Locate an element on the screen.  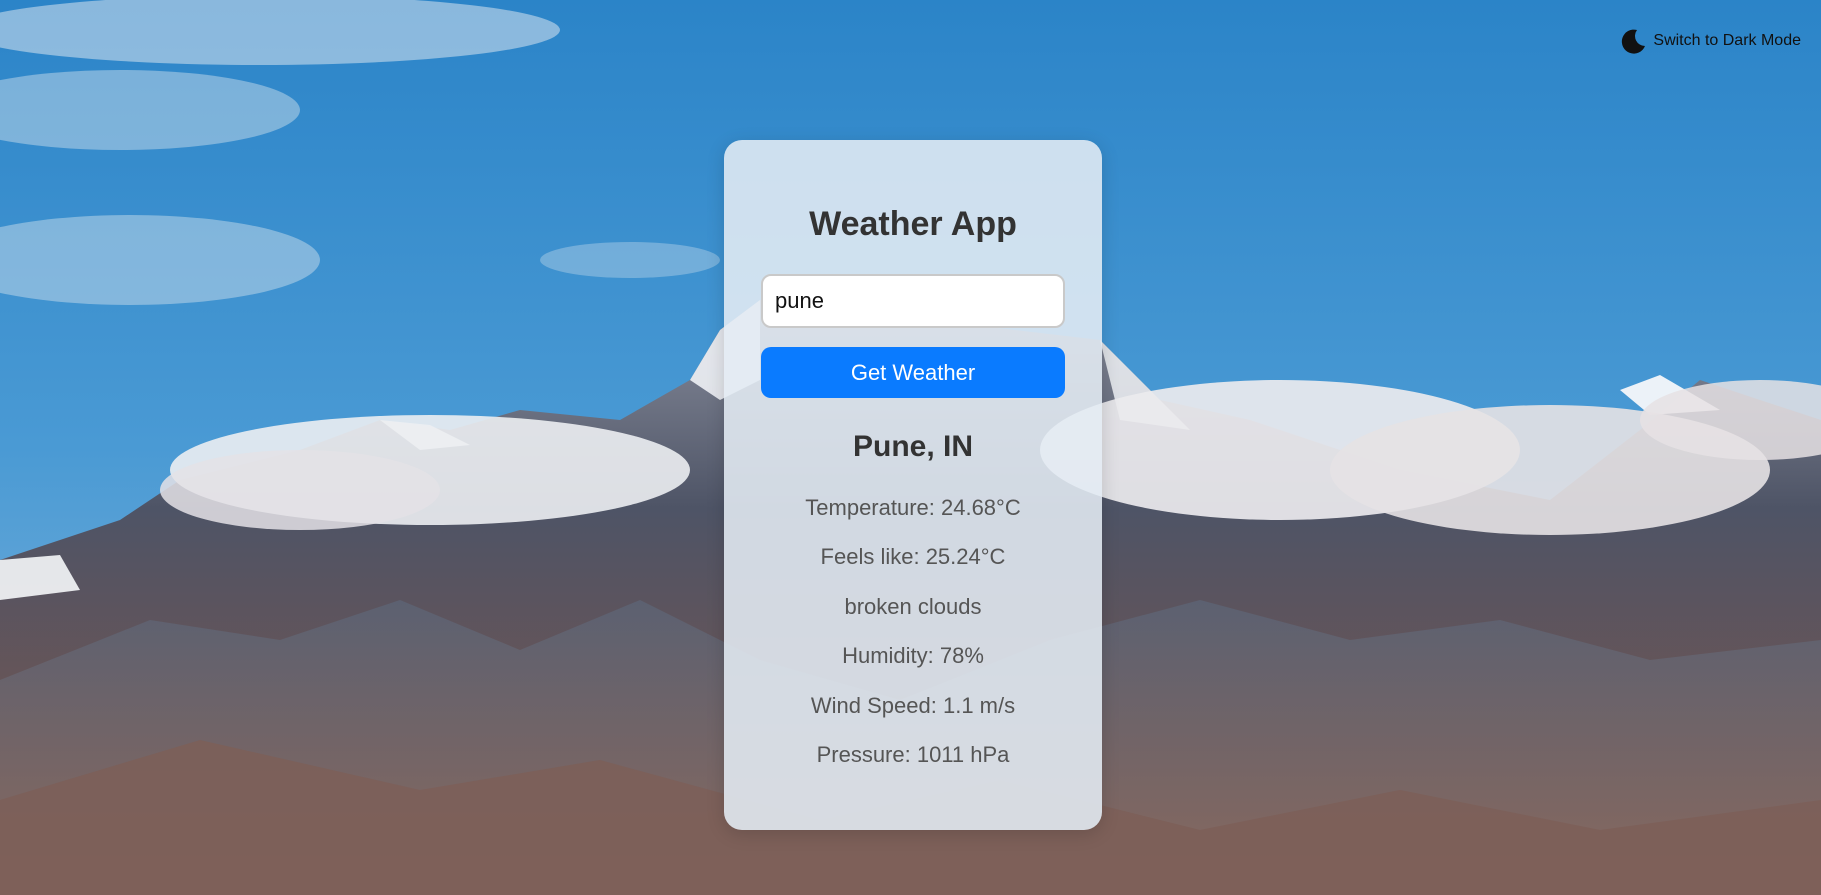
temperature-text: Temperature: 24.68°C is located at coordinates (913, 507).